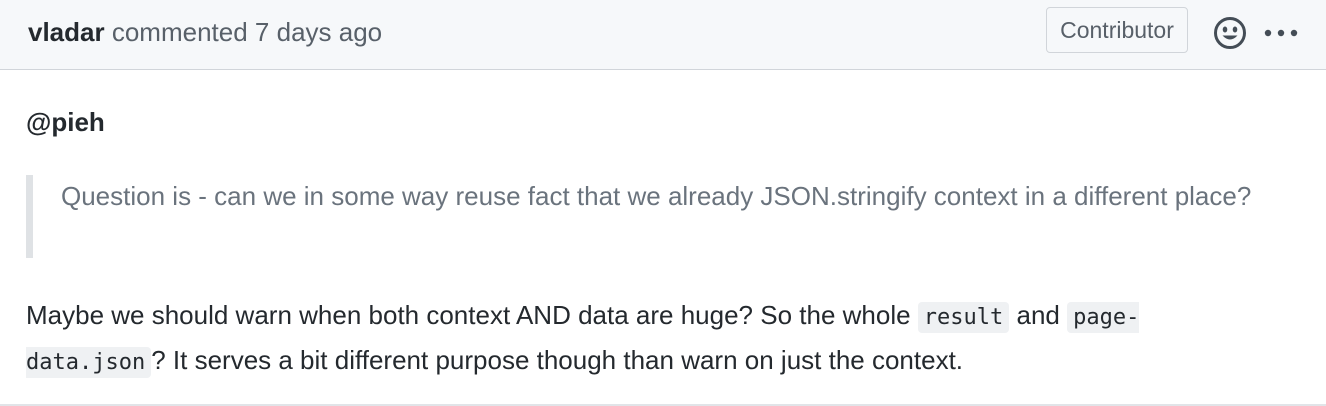 The height and width of the screenshot is (406, 1326). I want to click on contributor-badge: Contributor, so click(1117, 30).